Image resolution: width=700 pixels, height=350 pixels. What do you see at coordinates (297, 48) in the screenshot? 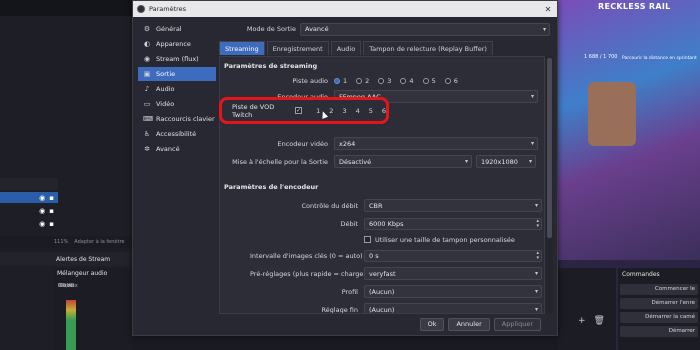
I see `tab-recording: Enregistrement` at bounding box center [297, 48].